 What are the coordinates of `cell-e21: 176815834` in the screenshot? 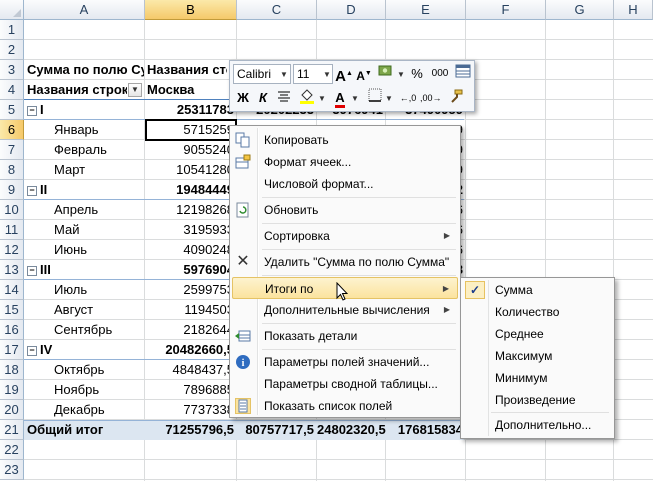 It's located at (426, 430).